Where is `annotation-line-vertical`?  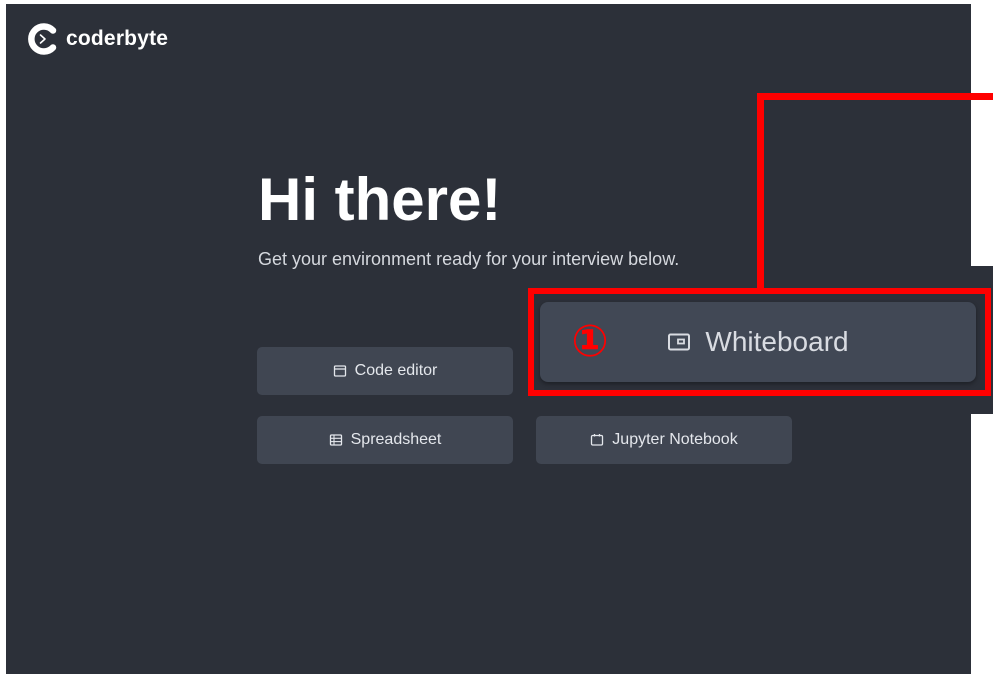
annotation-line-vertical is located at coordinates (760, 191).